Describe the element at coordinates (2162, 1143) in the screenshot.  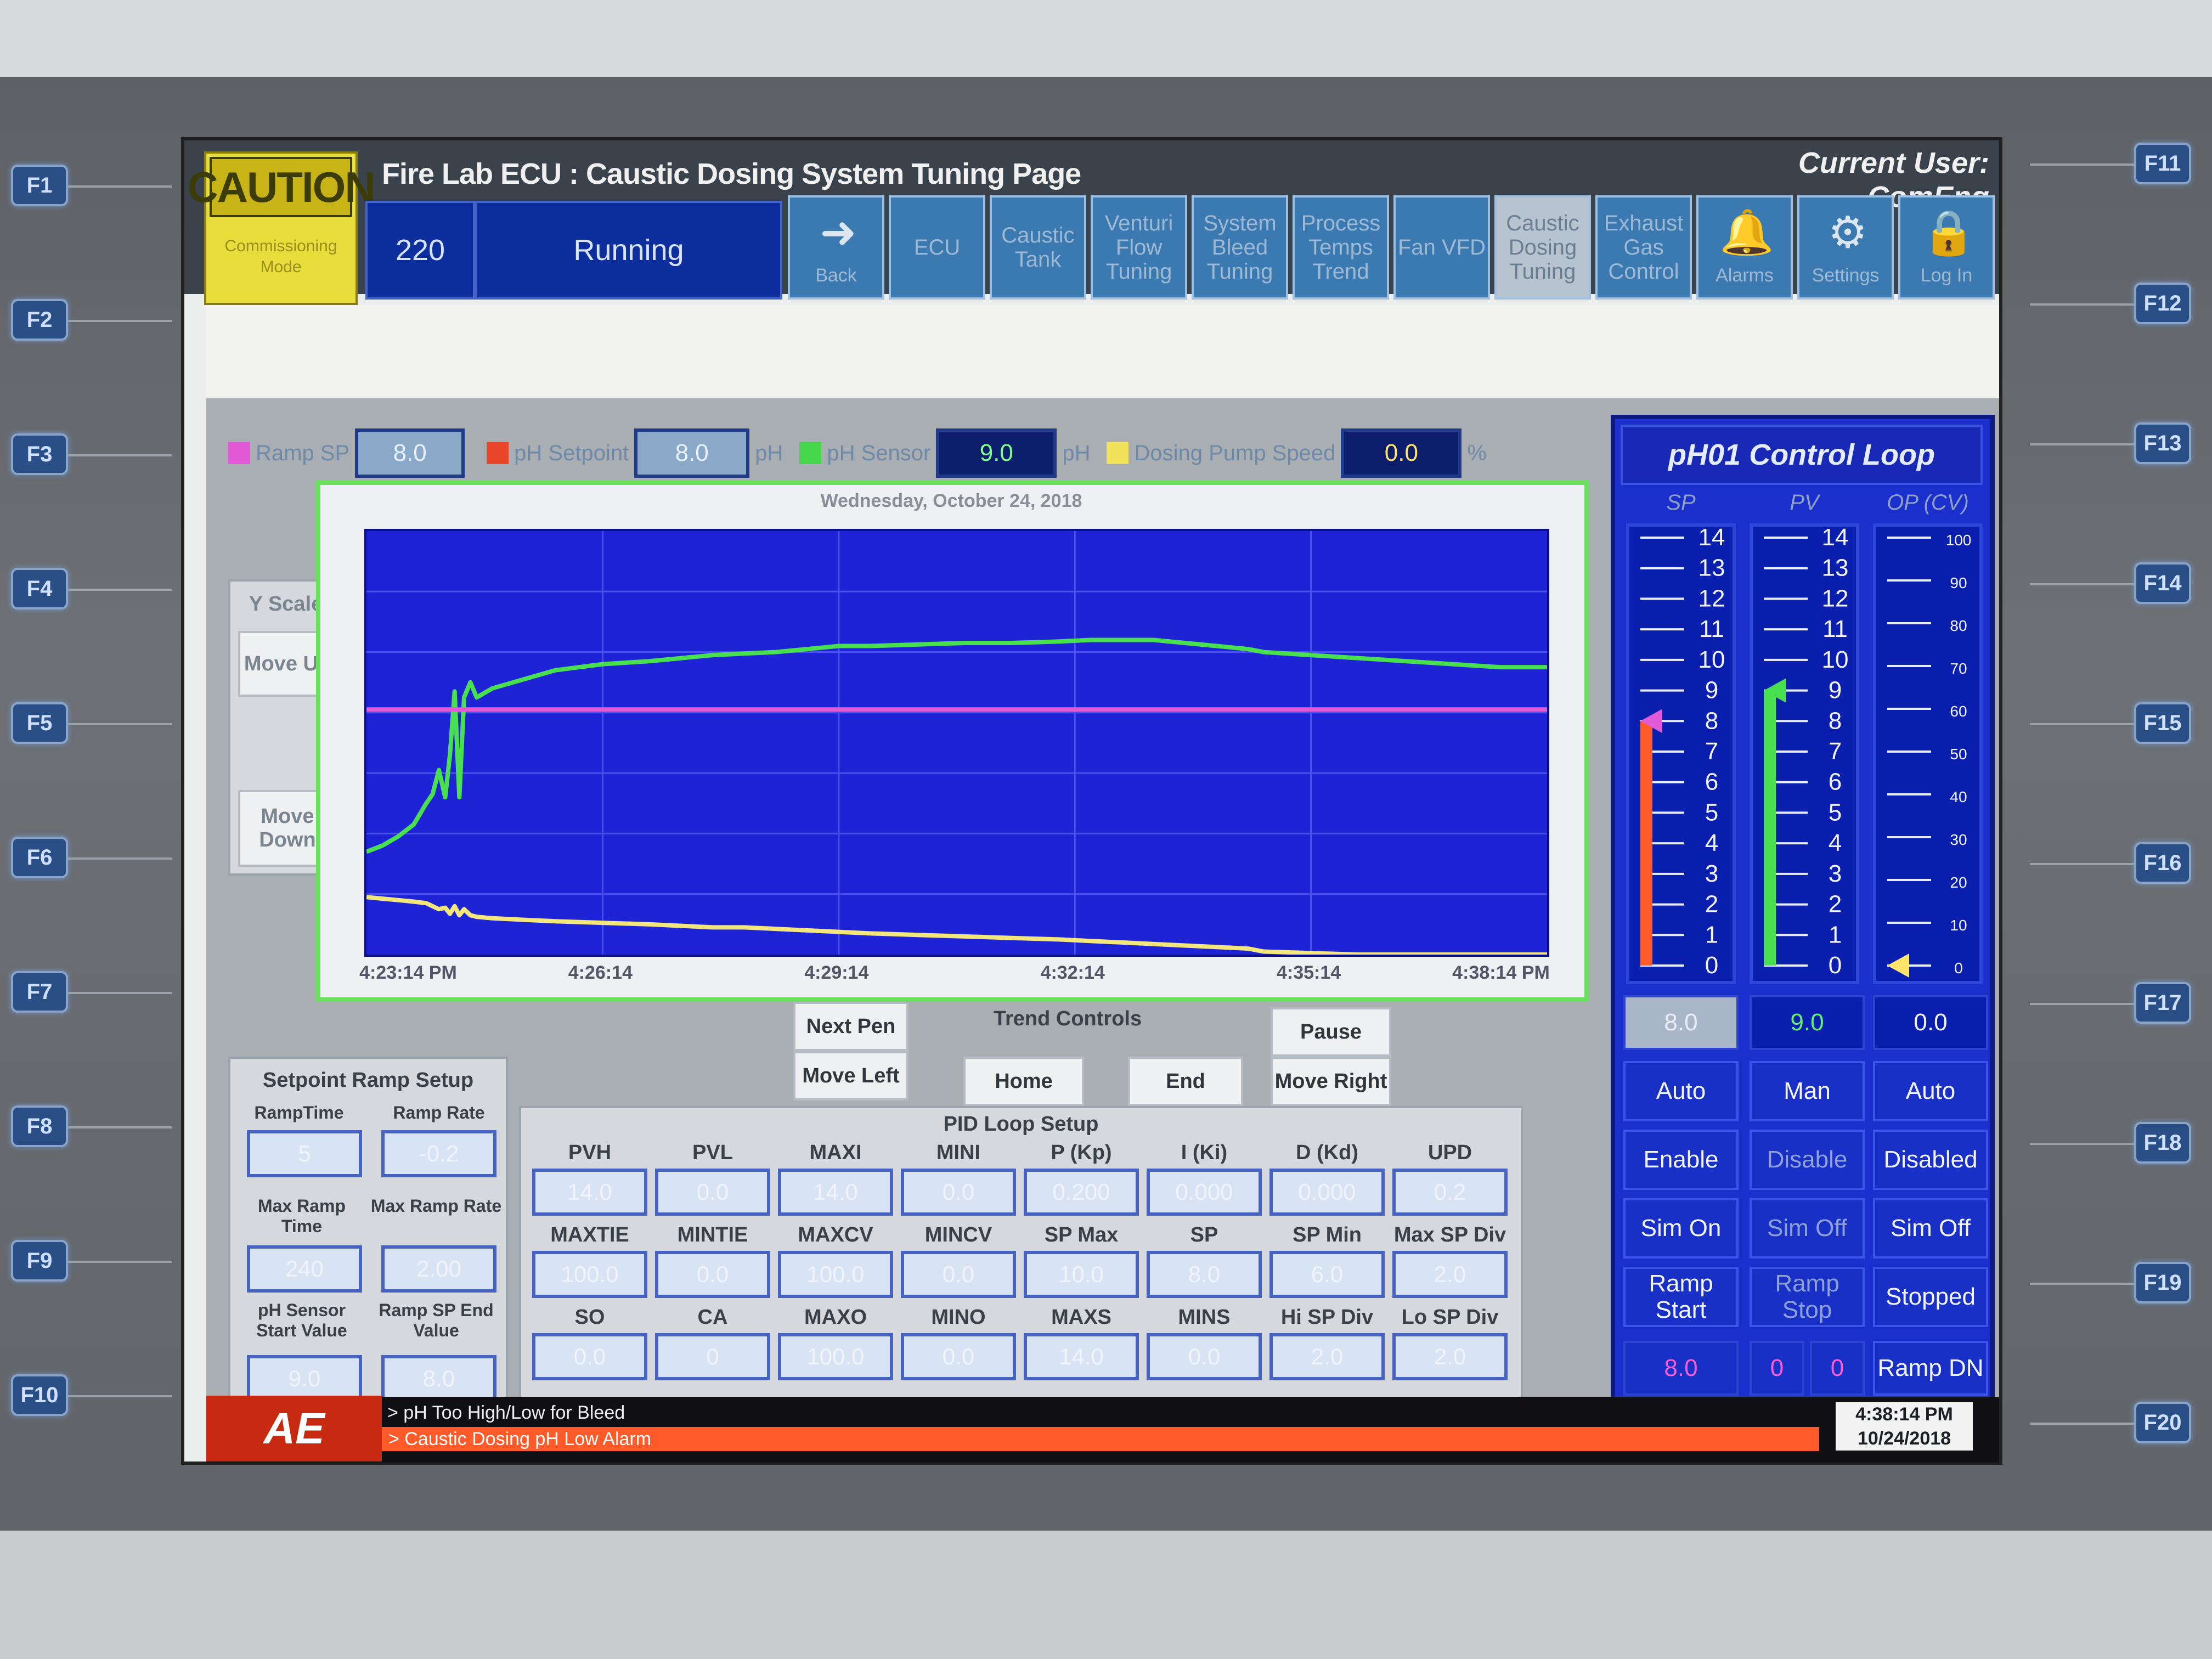
I see `fkey-f18: F18` at that location.